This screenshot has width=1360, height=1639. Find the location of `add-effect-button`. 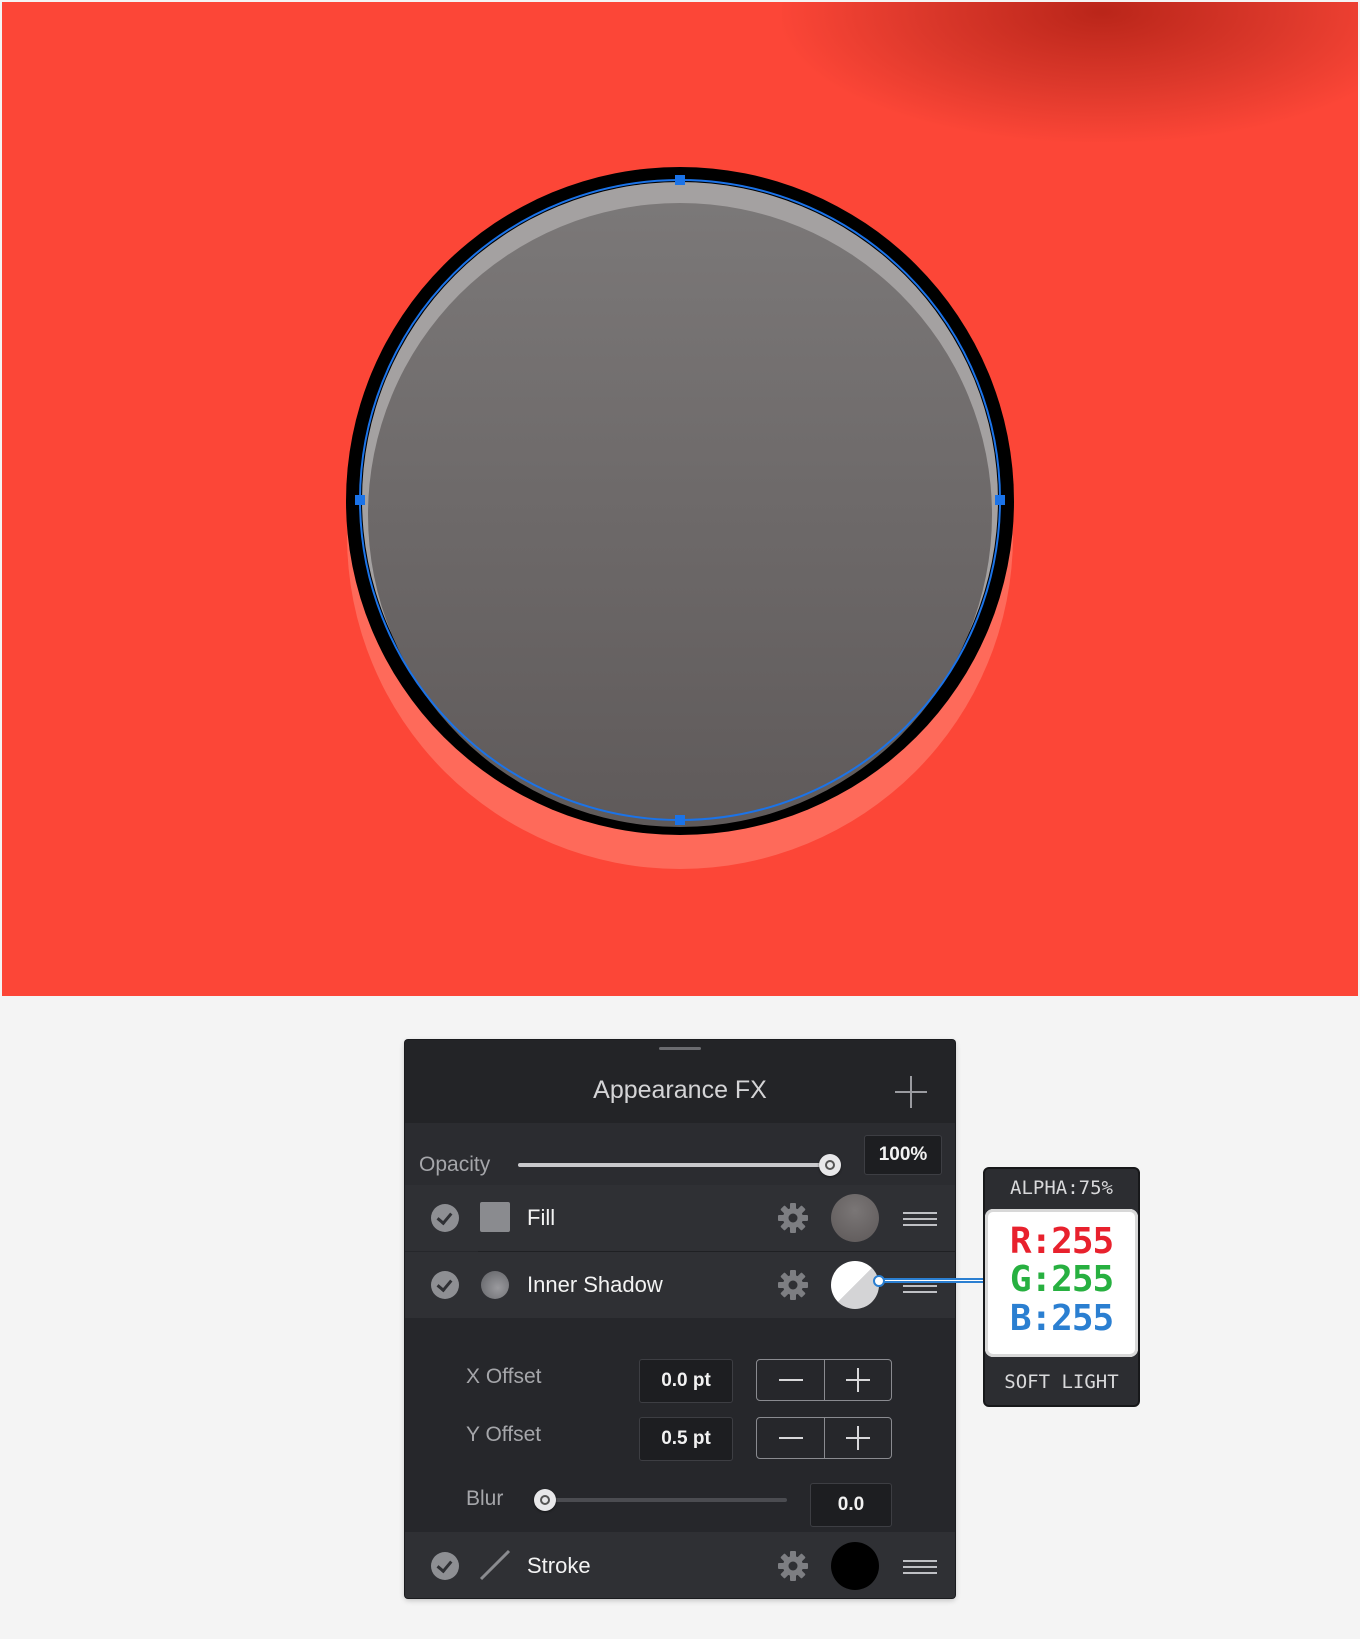

add-effect-button is located at coordinates (911, 1092).